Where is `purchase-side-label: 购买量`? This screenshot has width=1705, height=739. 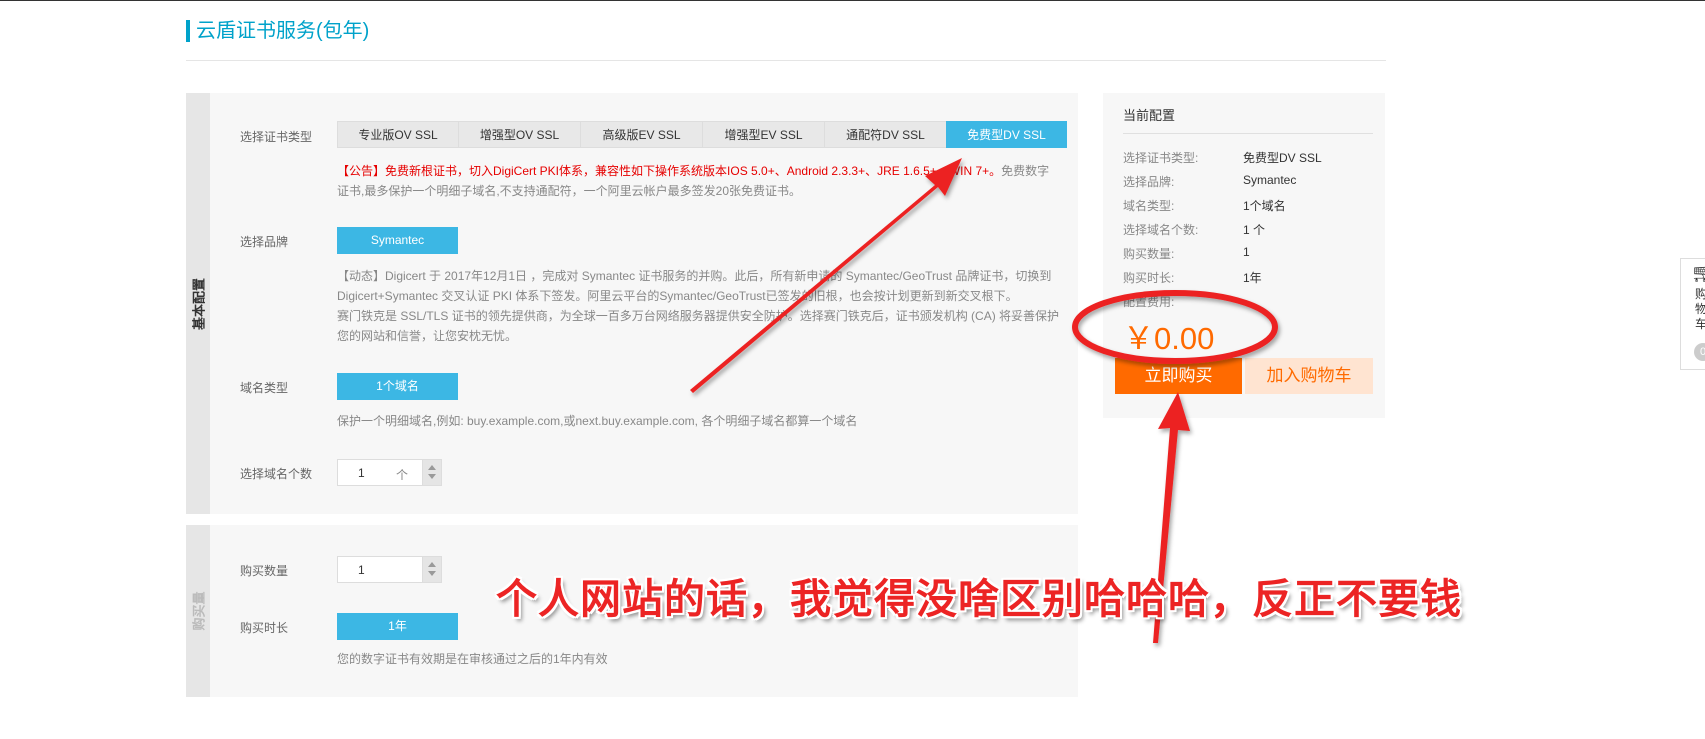 purchase-side-label: 购买量 is located at coordinates (199, 611).